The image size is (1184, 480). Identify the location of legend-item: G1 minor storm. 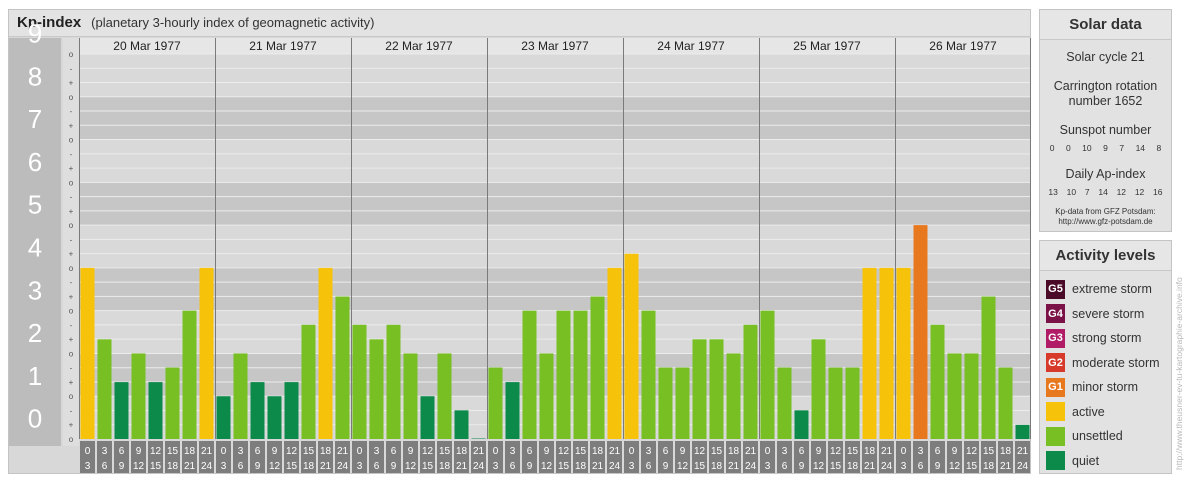
(1105, 387).